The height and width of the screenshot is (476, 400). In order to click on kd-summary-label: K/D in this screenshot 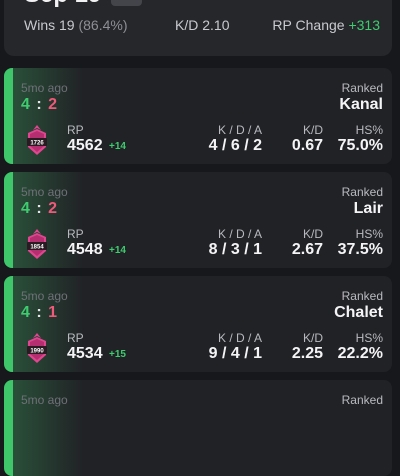, I will do `click(187, 25)`.